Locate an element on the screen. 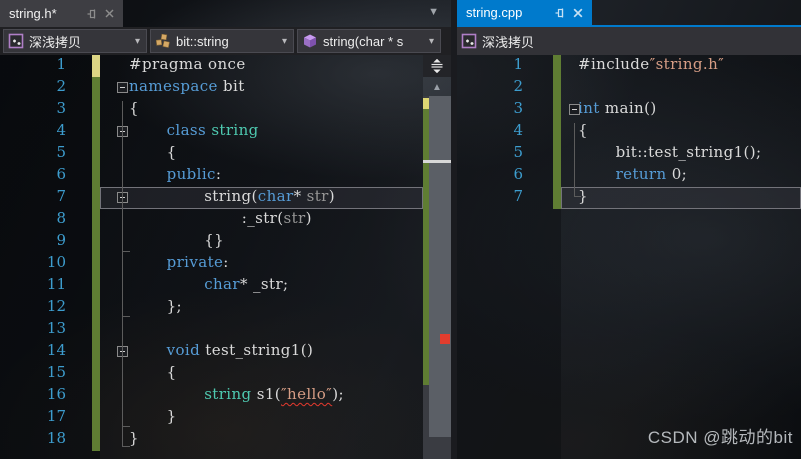 The height and width of the screenshot is (459, 801). code-line: 11 char* _str; is located at coordinates (211, 286).